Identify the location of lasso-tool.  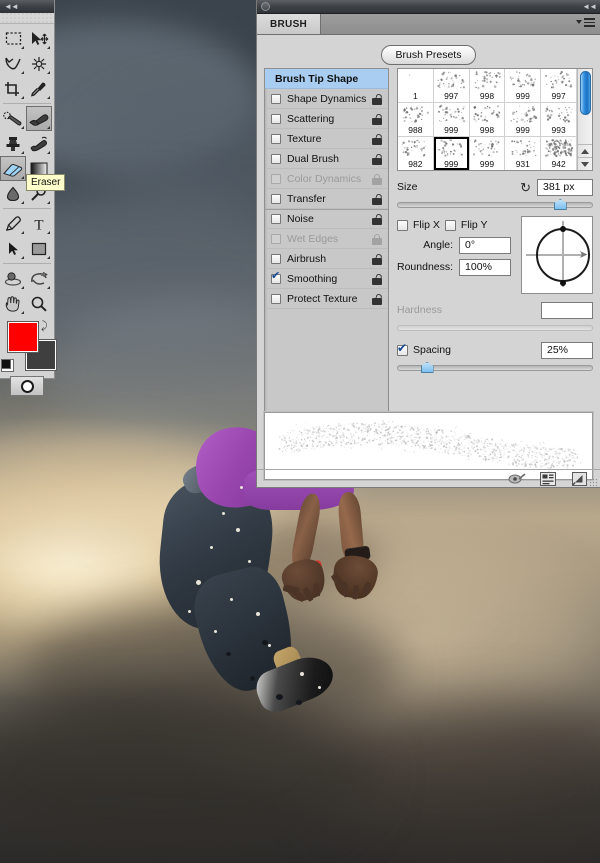
(13, 63).